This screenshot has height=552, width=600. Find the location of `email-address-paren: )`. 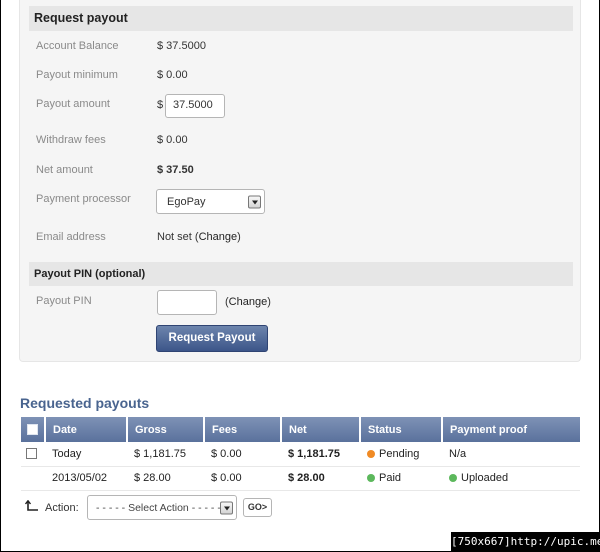

email-address-paren: ) is located at coordinates (239, 237).